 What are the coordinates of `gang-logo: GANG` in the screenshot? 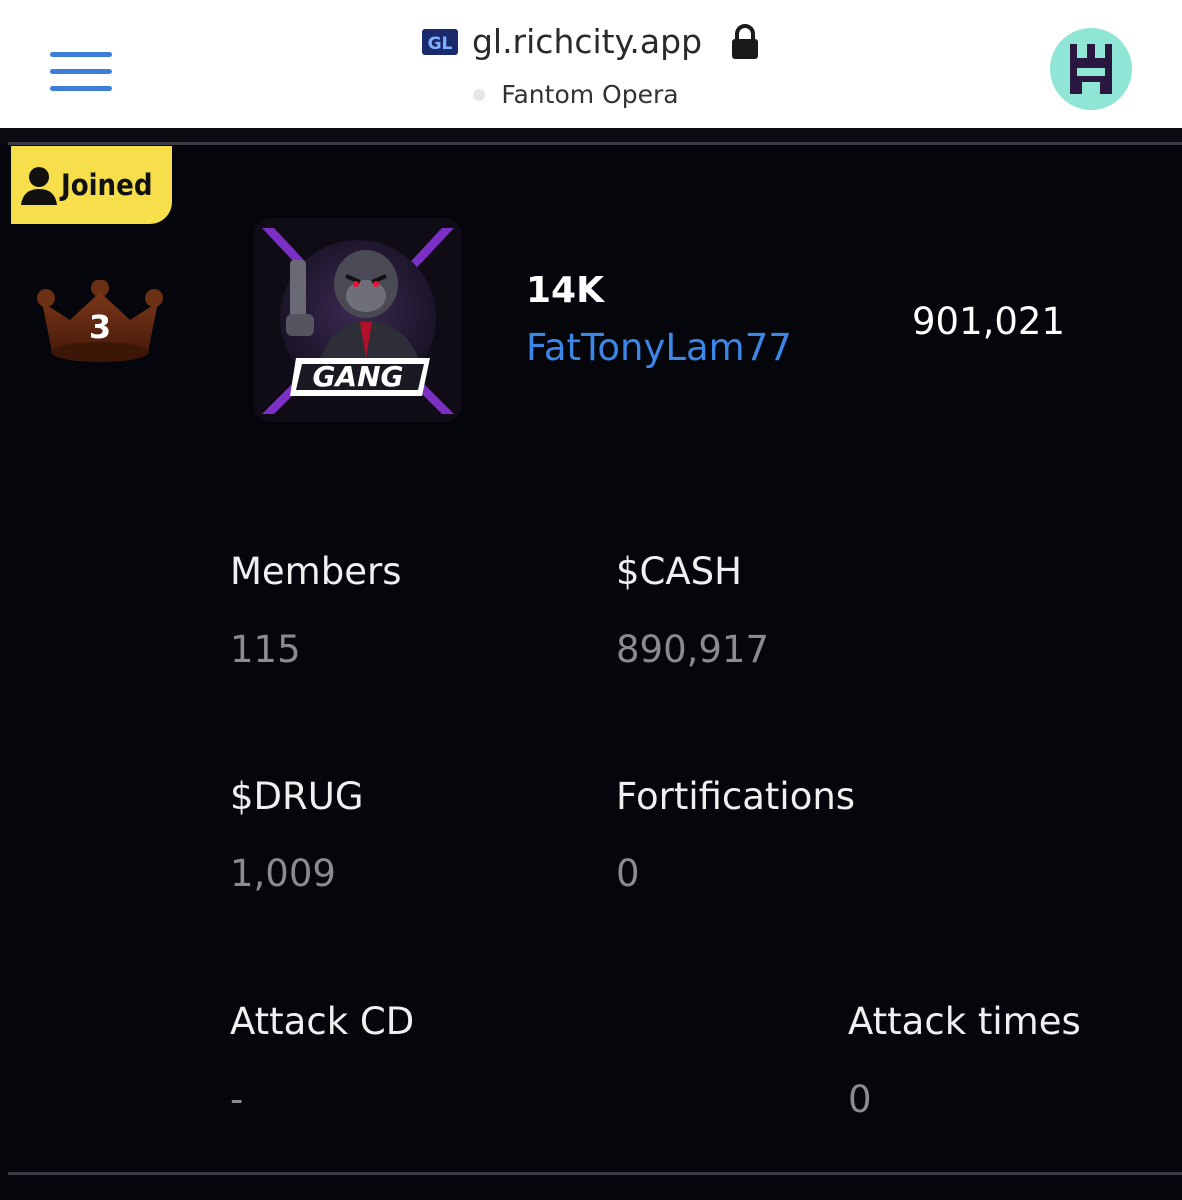 It's located at (358, 320).